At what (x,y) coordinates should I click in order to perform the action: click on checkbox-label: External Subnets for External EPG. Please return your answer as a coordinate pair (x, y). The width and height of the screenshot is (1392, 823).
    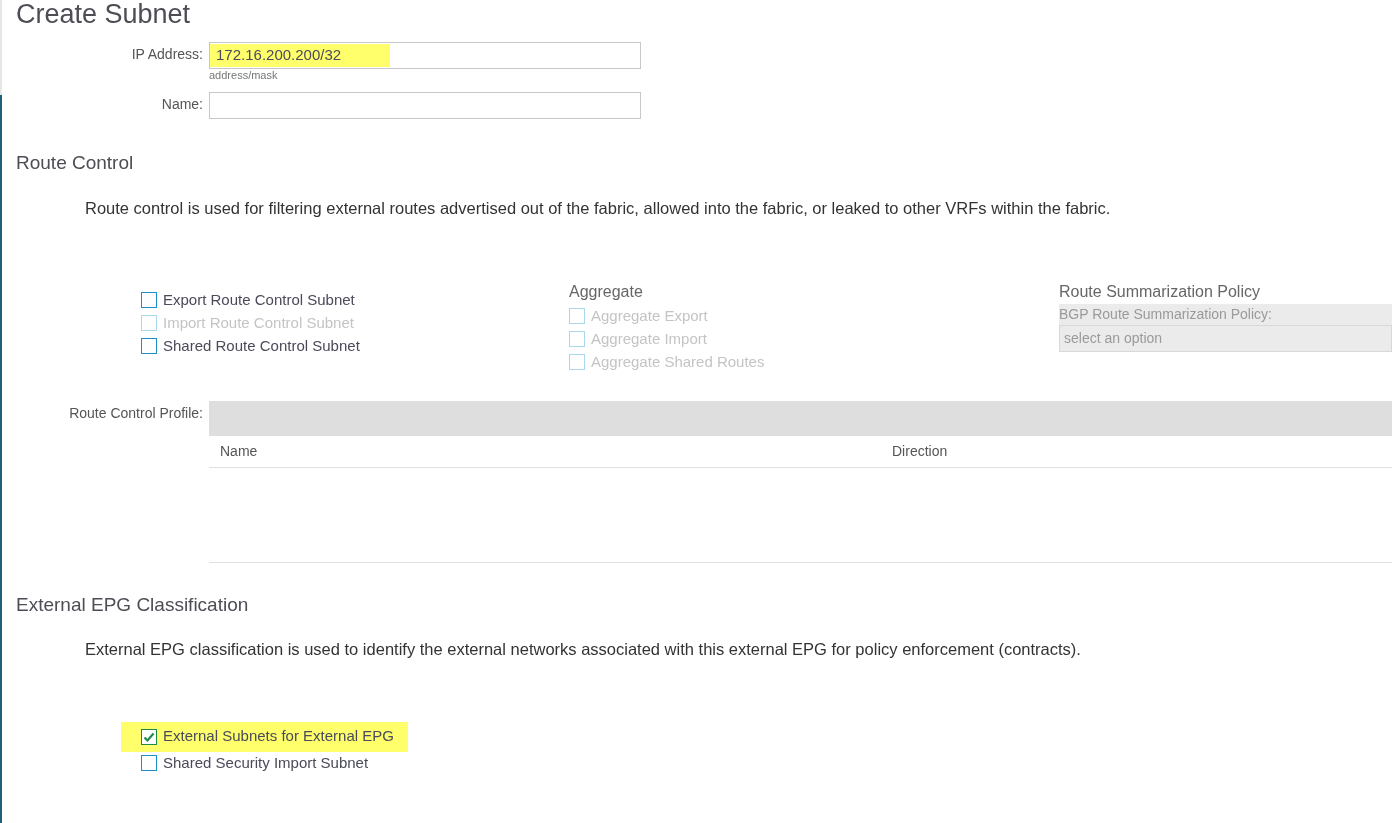
    Looking at the image, I should click on (278, 736).